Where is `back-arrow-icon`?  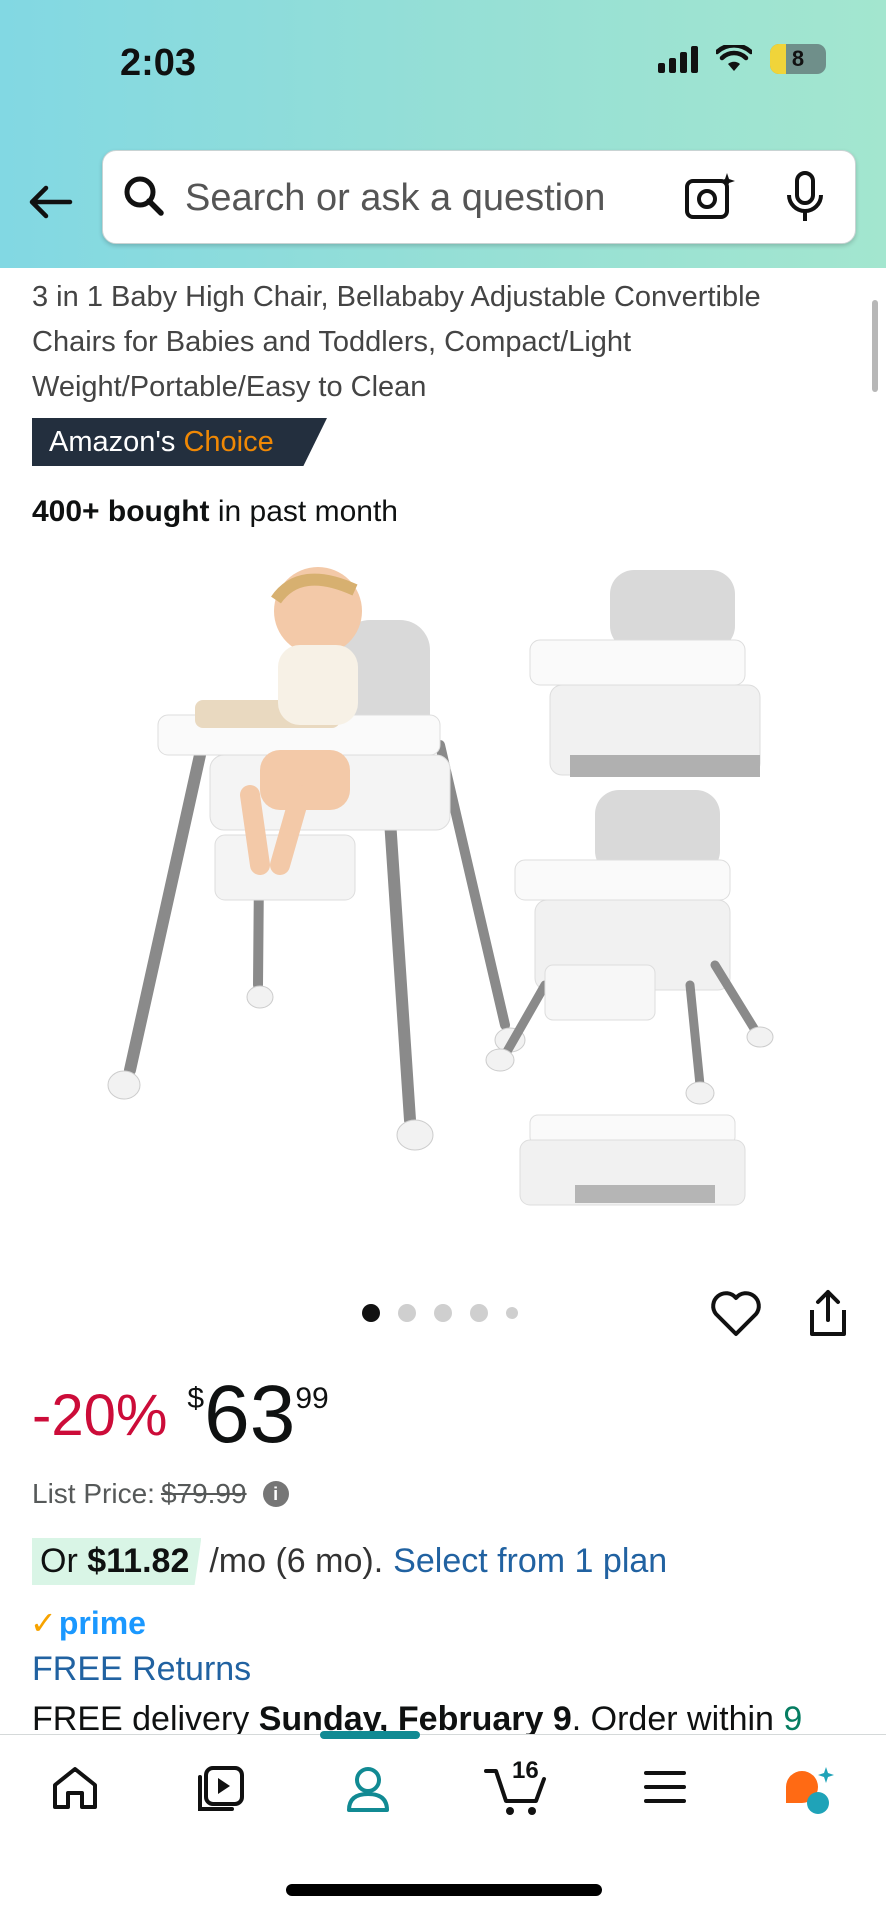 back-arrow-icon is located at coordinates (50, 202).